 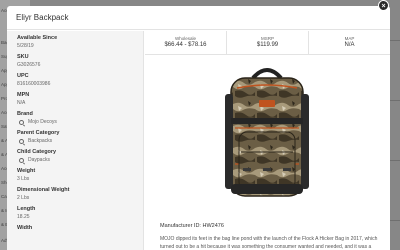 I want to click on detail-label: Dimensional Weight, so click(x=43, y=190).